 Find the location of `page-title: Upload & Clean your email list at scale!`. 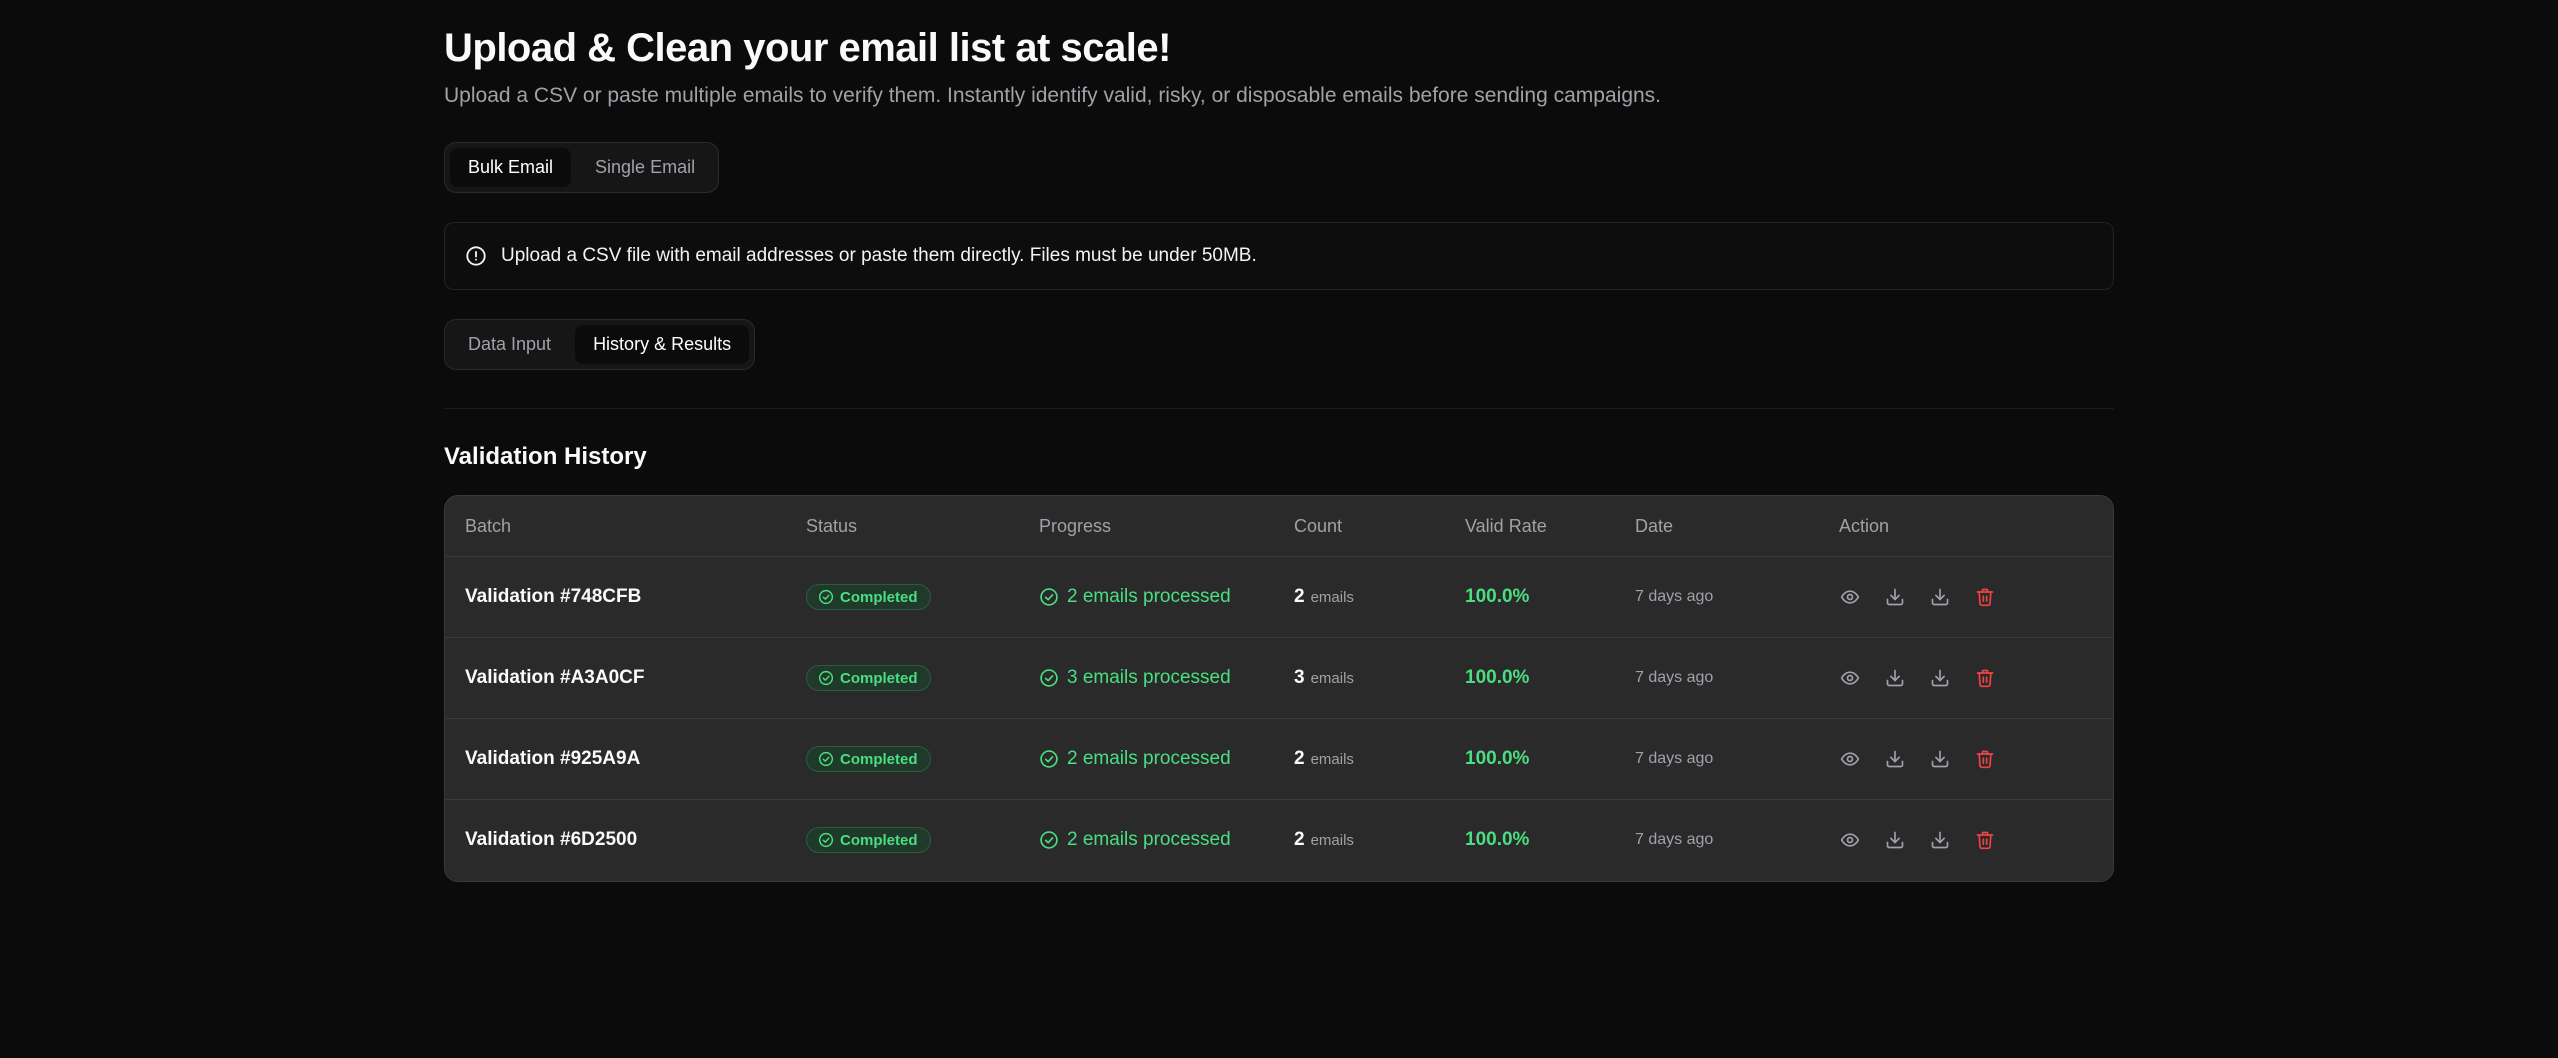

page-title: Upload & Clean your email list at scale! is located at coordinates (807, 48).